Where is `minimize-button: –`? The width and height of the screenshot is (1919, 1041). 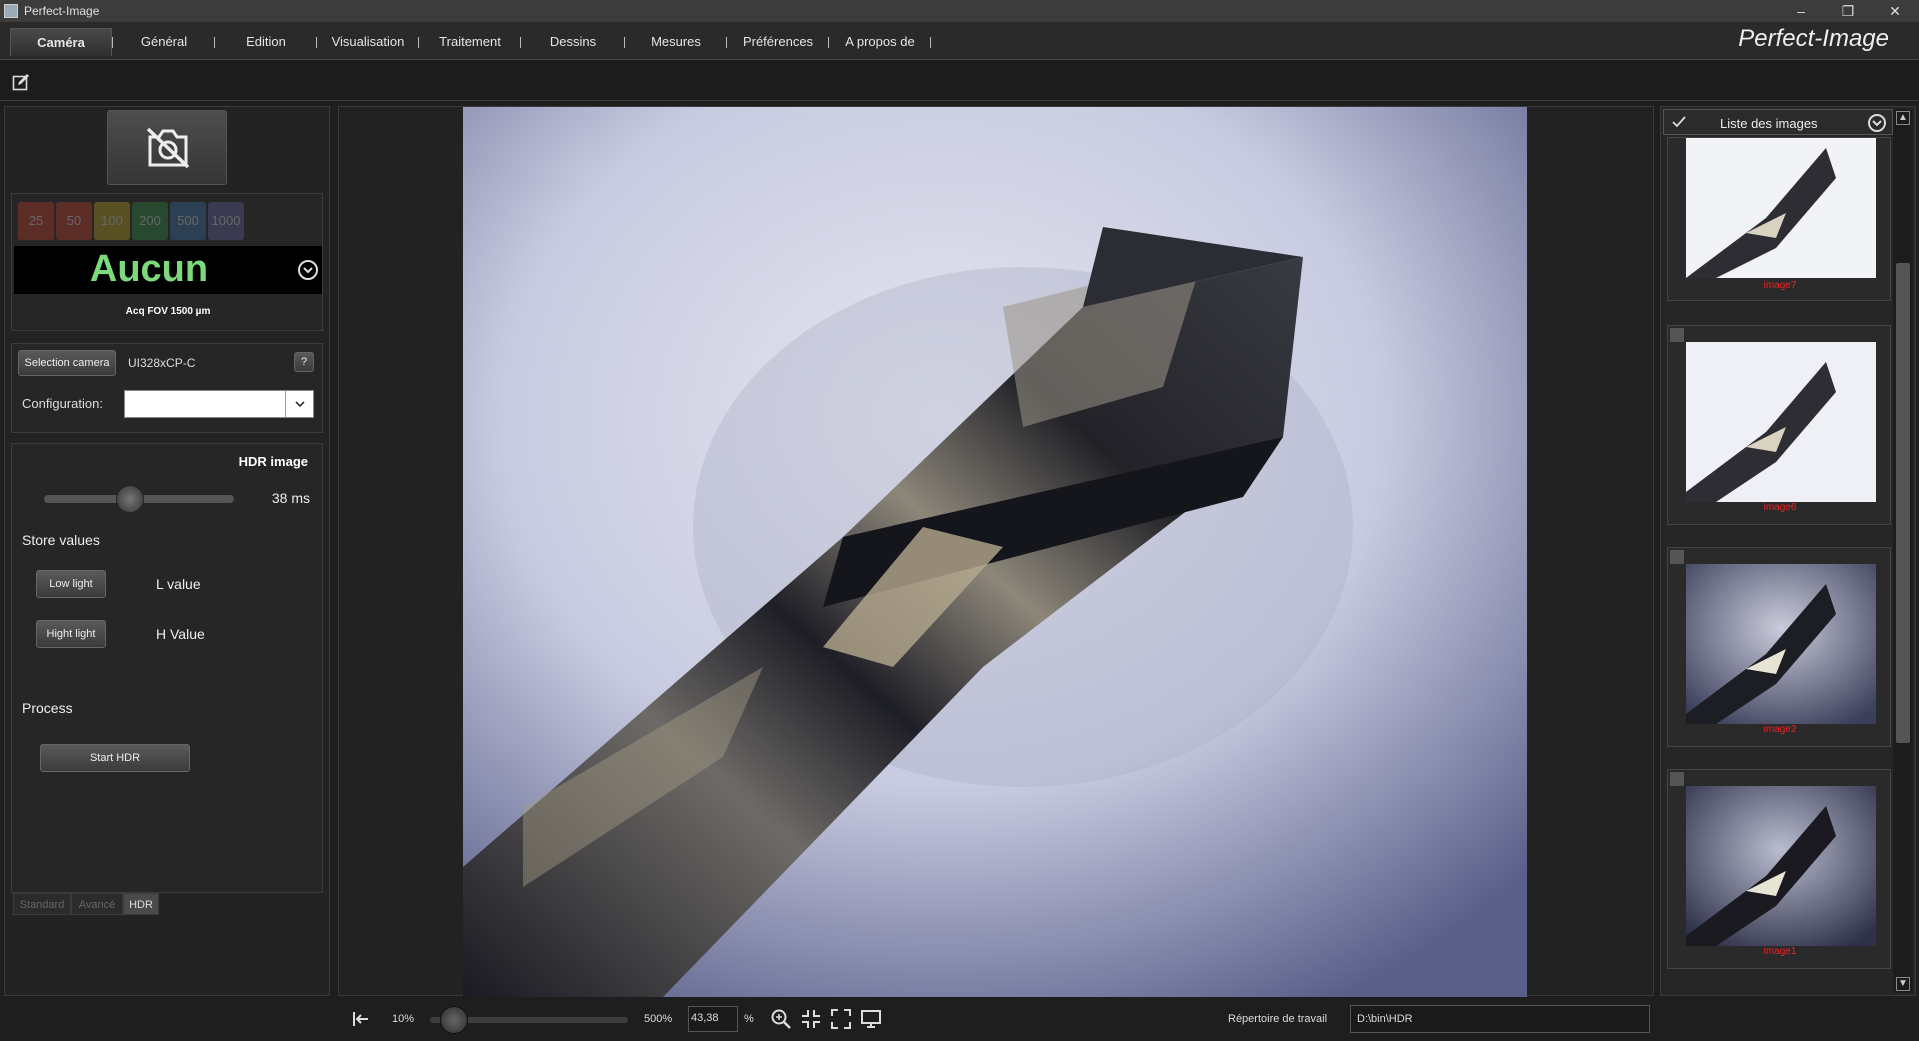 minimize-button: – is located at coordinates (1801, 11).